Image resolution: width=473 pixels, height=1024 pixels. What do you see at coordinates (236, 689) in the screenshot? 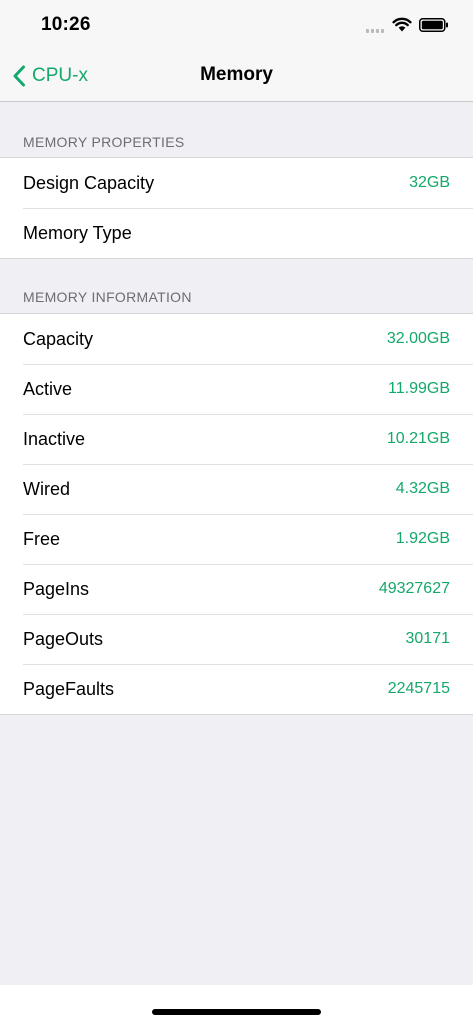
I see `list-item: PageFaults 2245715` at bounding box center [236, 689].